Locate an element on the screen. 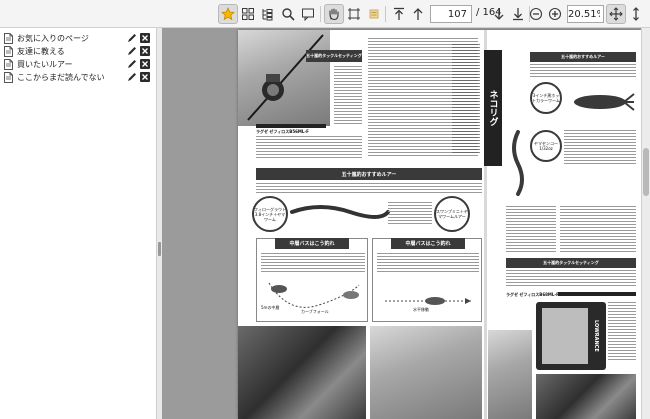 The height and width of the screenshot is (419, 650). zoom-in-button is located at coordinates (555, 14).